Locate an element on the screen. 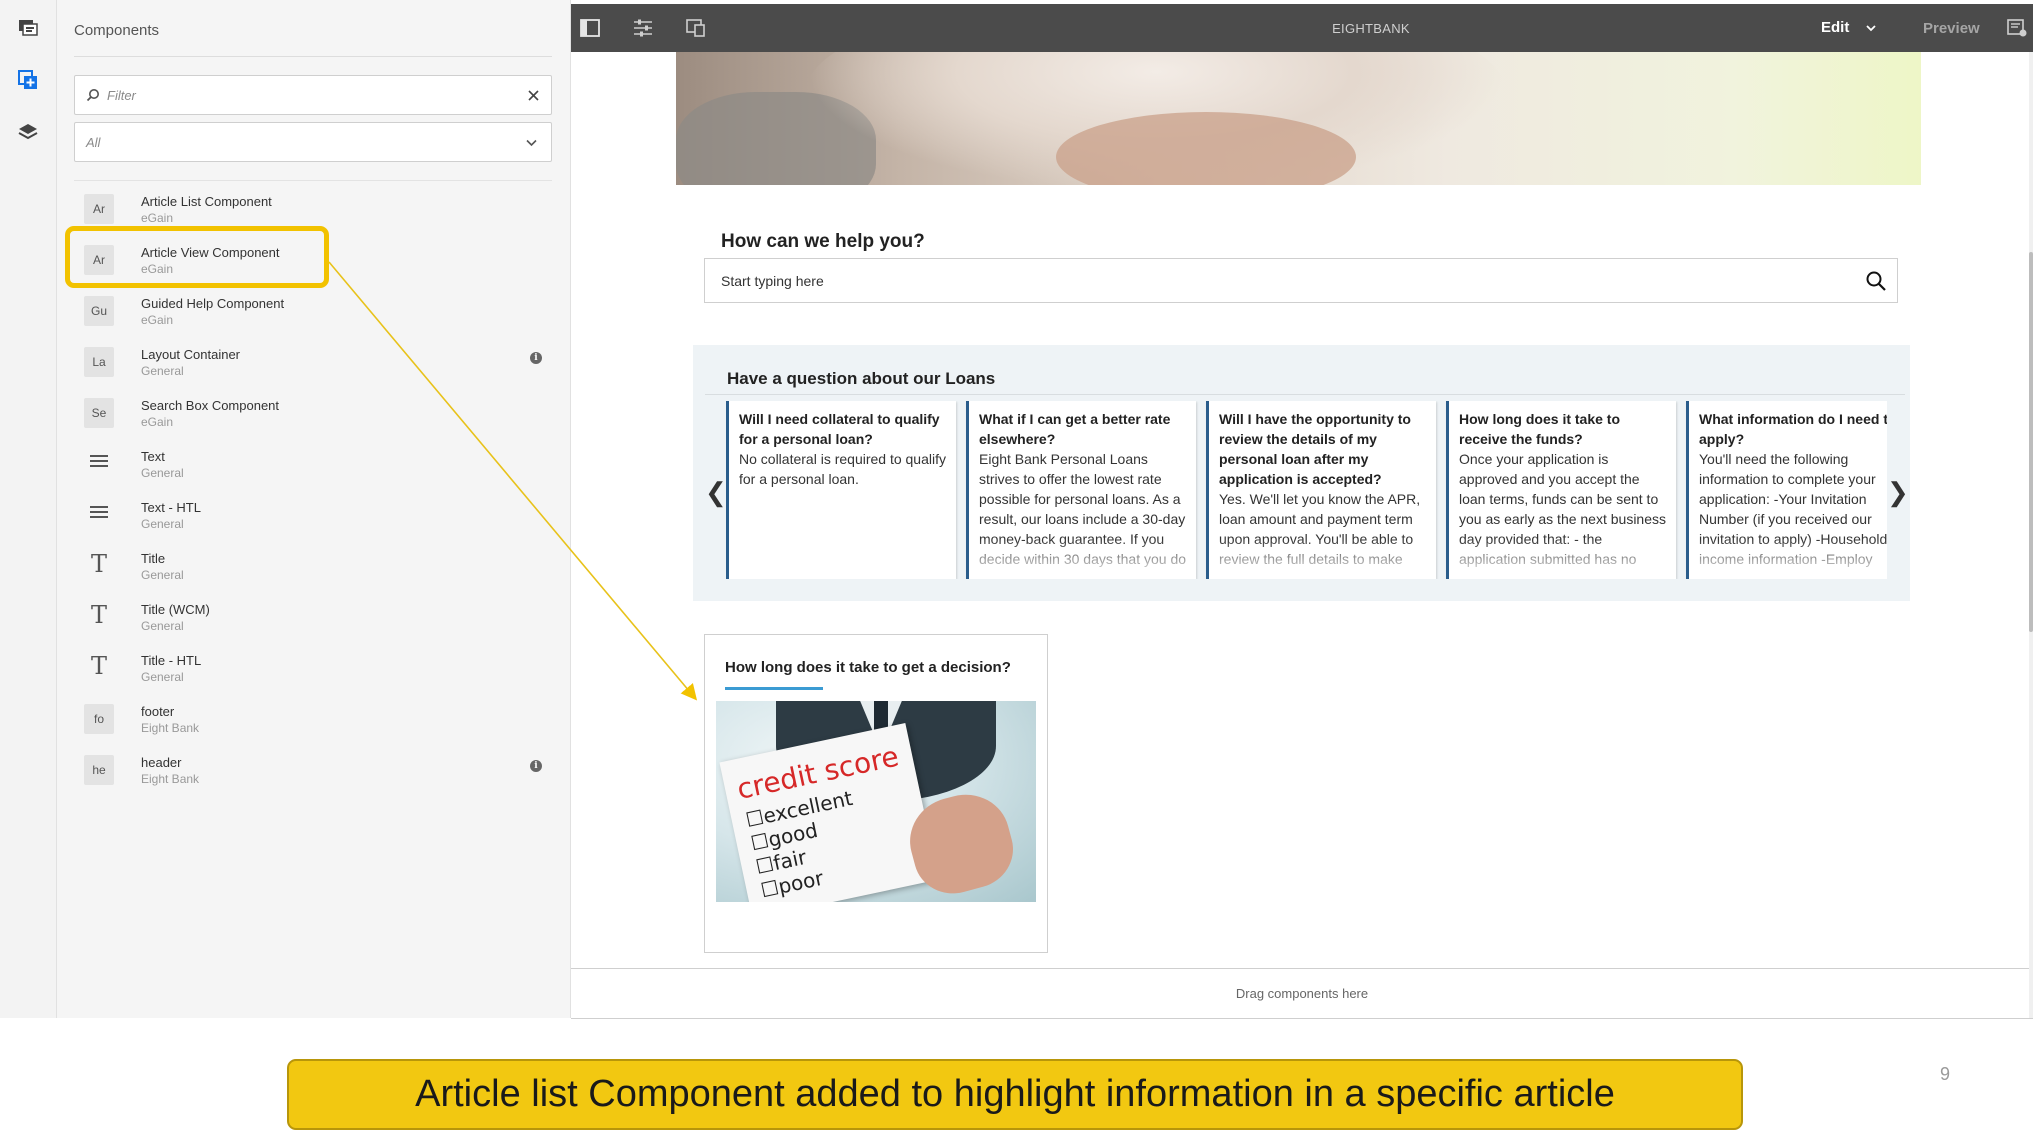 The image size is (2042, 1130). component-item: Text General is located at coordinates (313, 464).